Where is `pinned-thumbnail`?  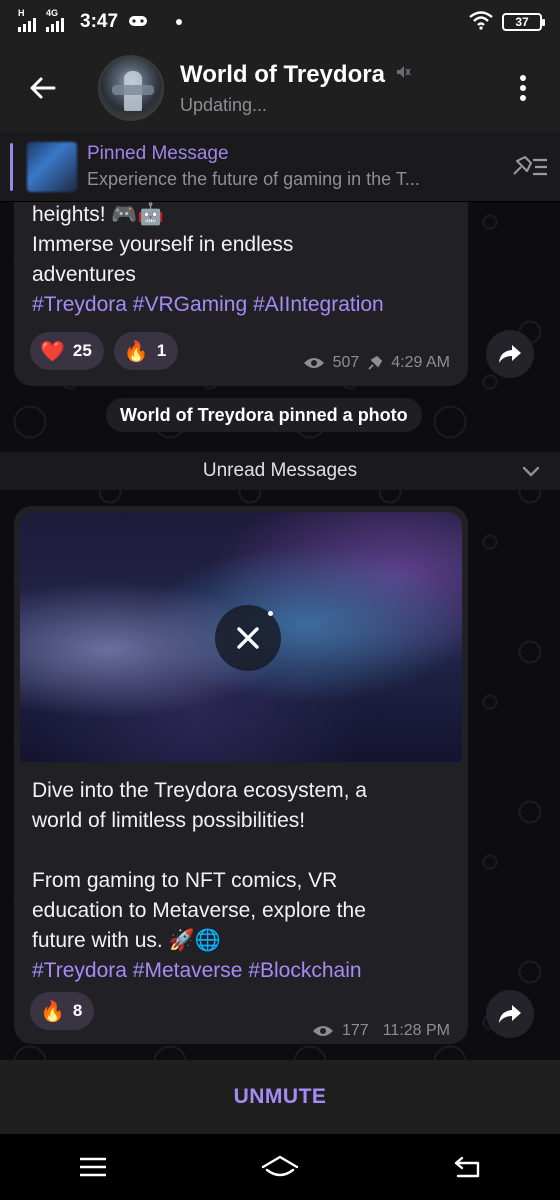 pinned-thumbnail is located at coordinates (52, 166).